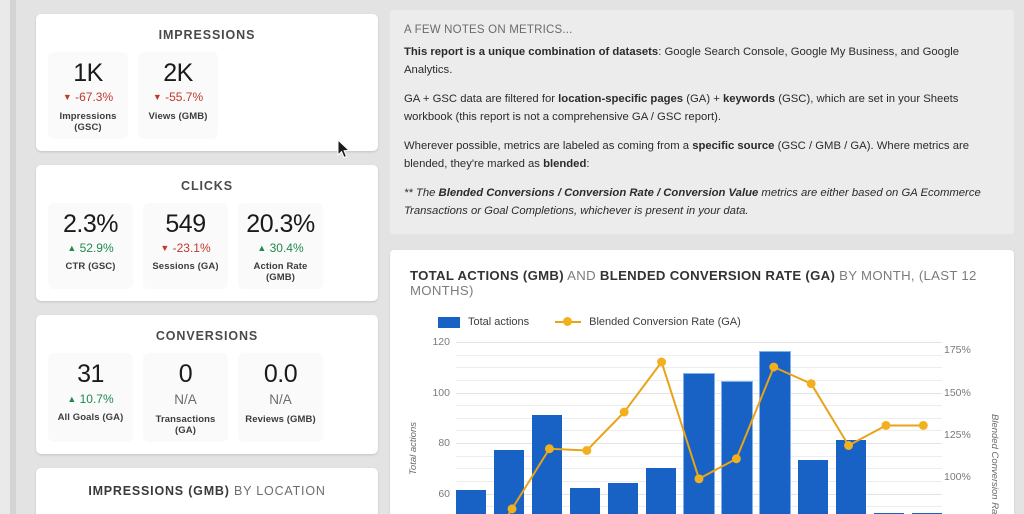  Describe the element at coordinates (957, 392) in the screenshot. I see `y2-tick-label: 150%` at that location.